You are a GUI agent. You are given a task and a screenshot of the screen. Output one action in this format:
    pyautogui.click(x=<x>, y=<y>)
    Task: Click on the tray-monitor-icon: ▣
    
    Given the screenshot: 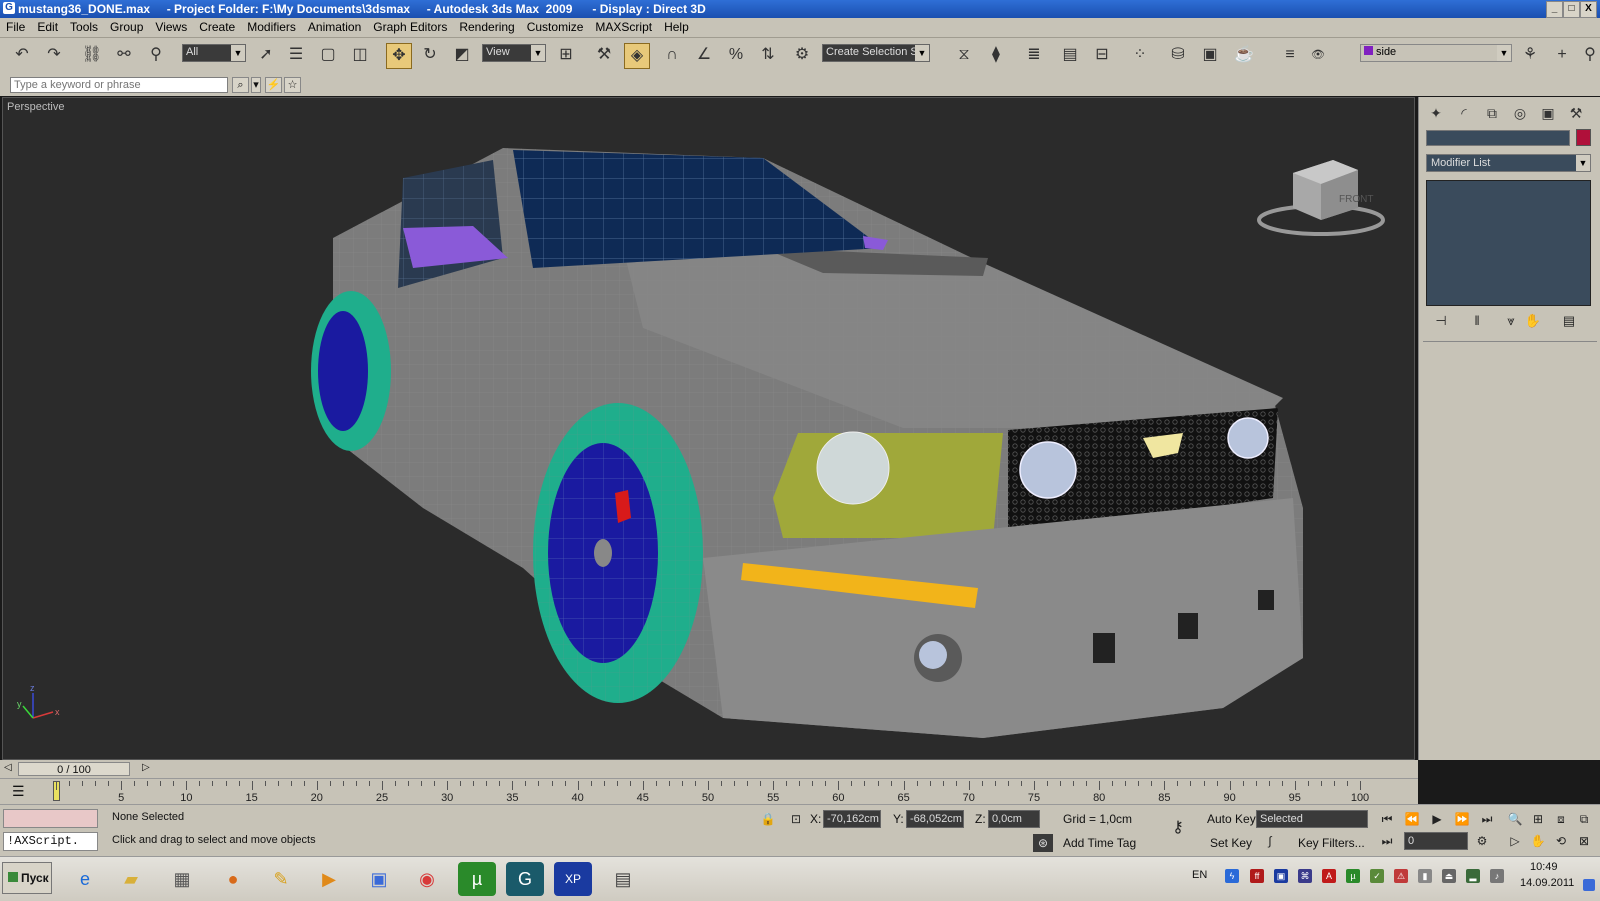 What is the action you would take?
    pyautogui.click(x=1281, y=876)
    